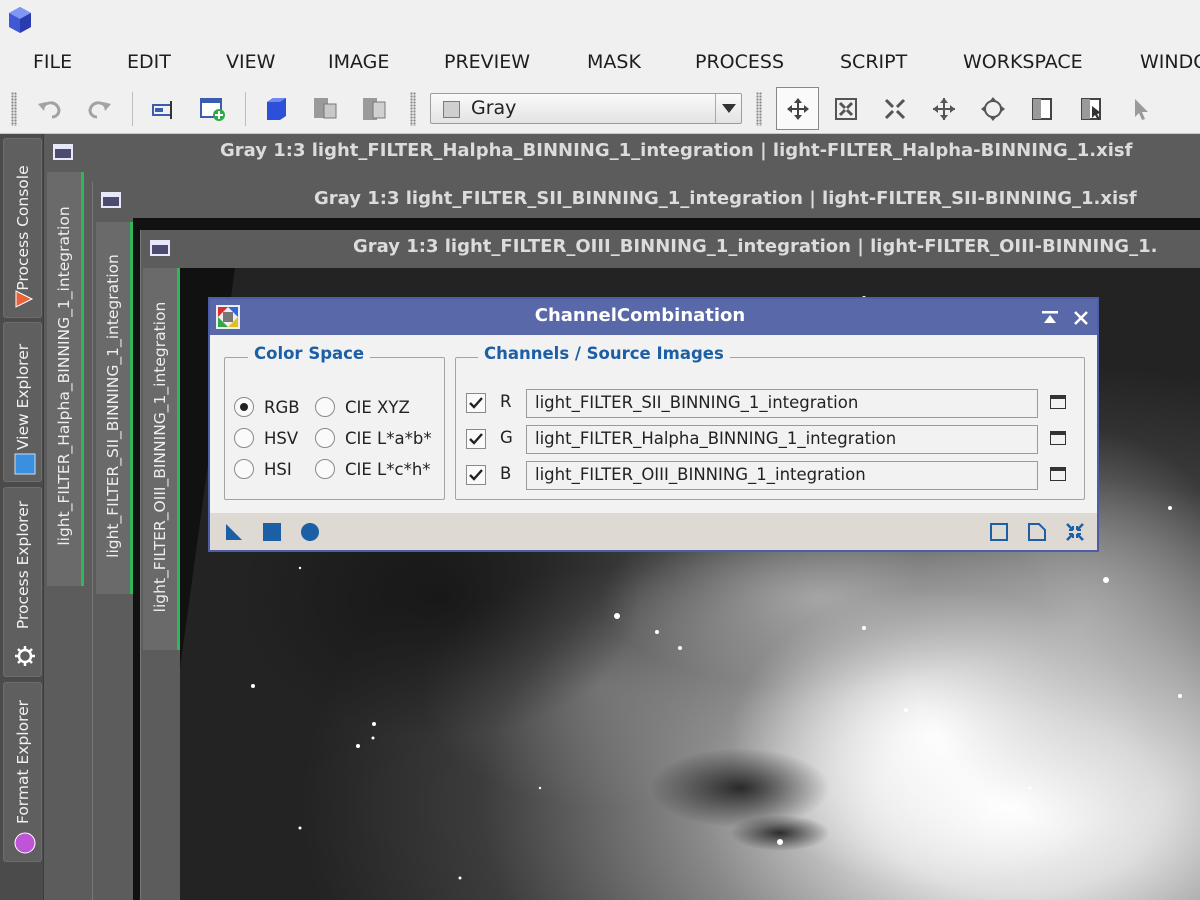 This screenshot has height=900, width=1200. Describe the element at coordinates (476, 475) in the screenshot. I see `channel-b-checkbox` at that location.